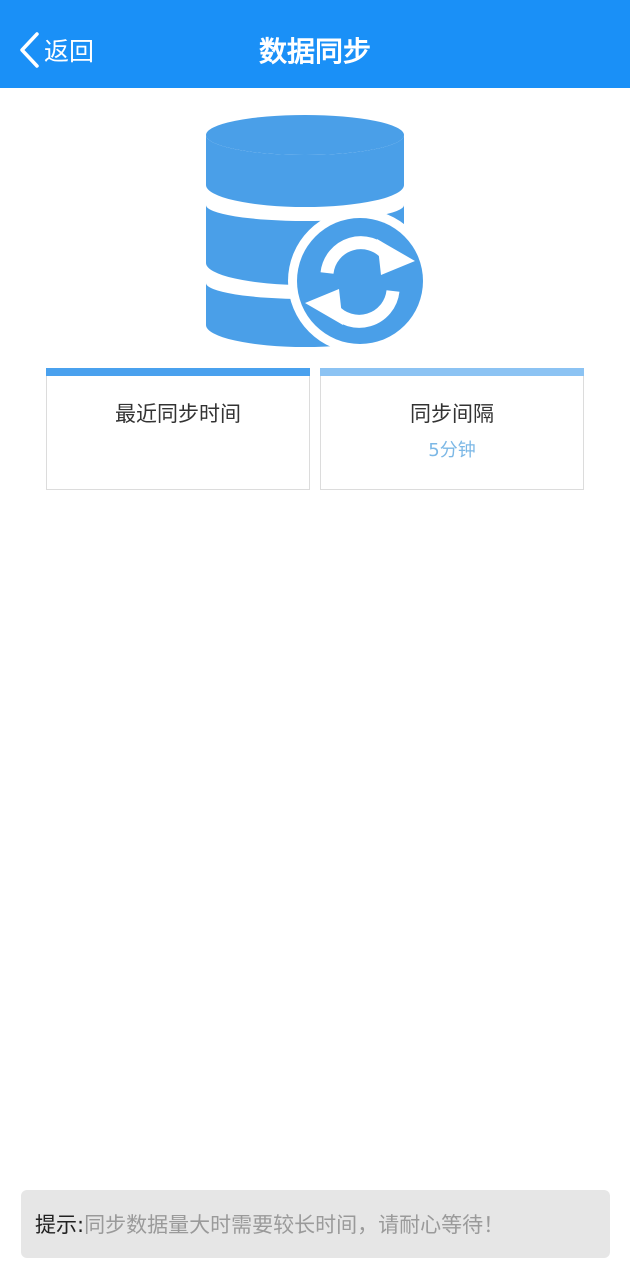  What do you see at coordinates (318, 234) in the screenshot?
I see `database-sync-icon` at bounding box center [318, 234].